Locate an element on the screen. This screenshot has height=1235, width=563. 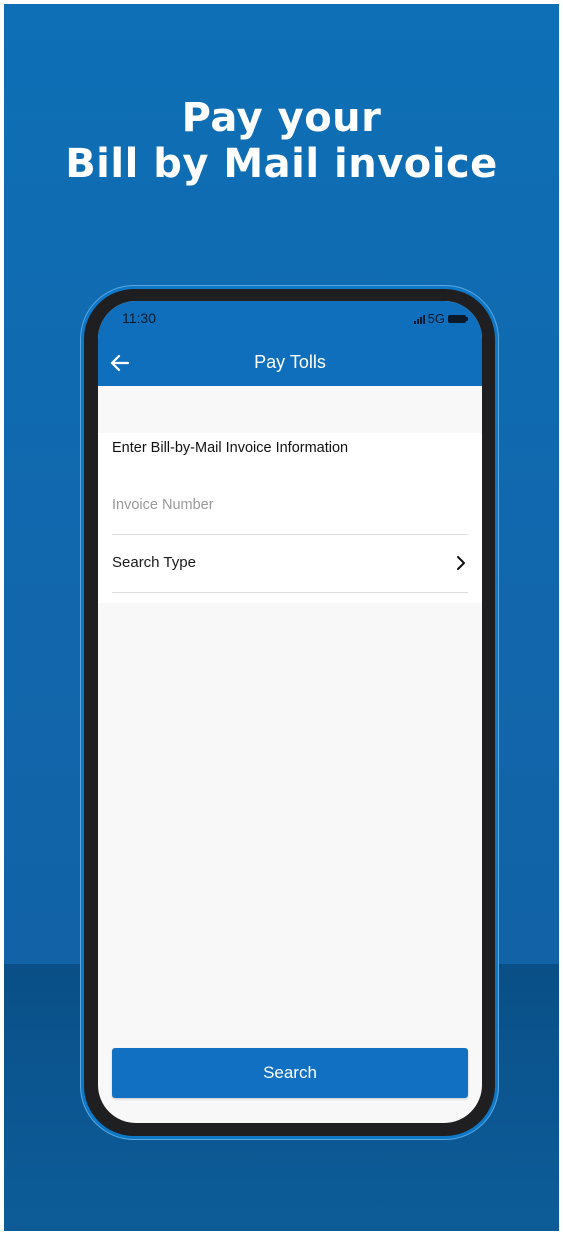
invoice-number-input is located at coordinates (290, 505).